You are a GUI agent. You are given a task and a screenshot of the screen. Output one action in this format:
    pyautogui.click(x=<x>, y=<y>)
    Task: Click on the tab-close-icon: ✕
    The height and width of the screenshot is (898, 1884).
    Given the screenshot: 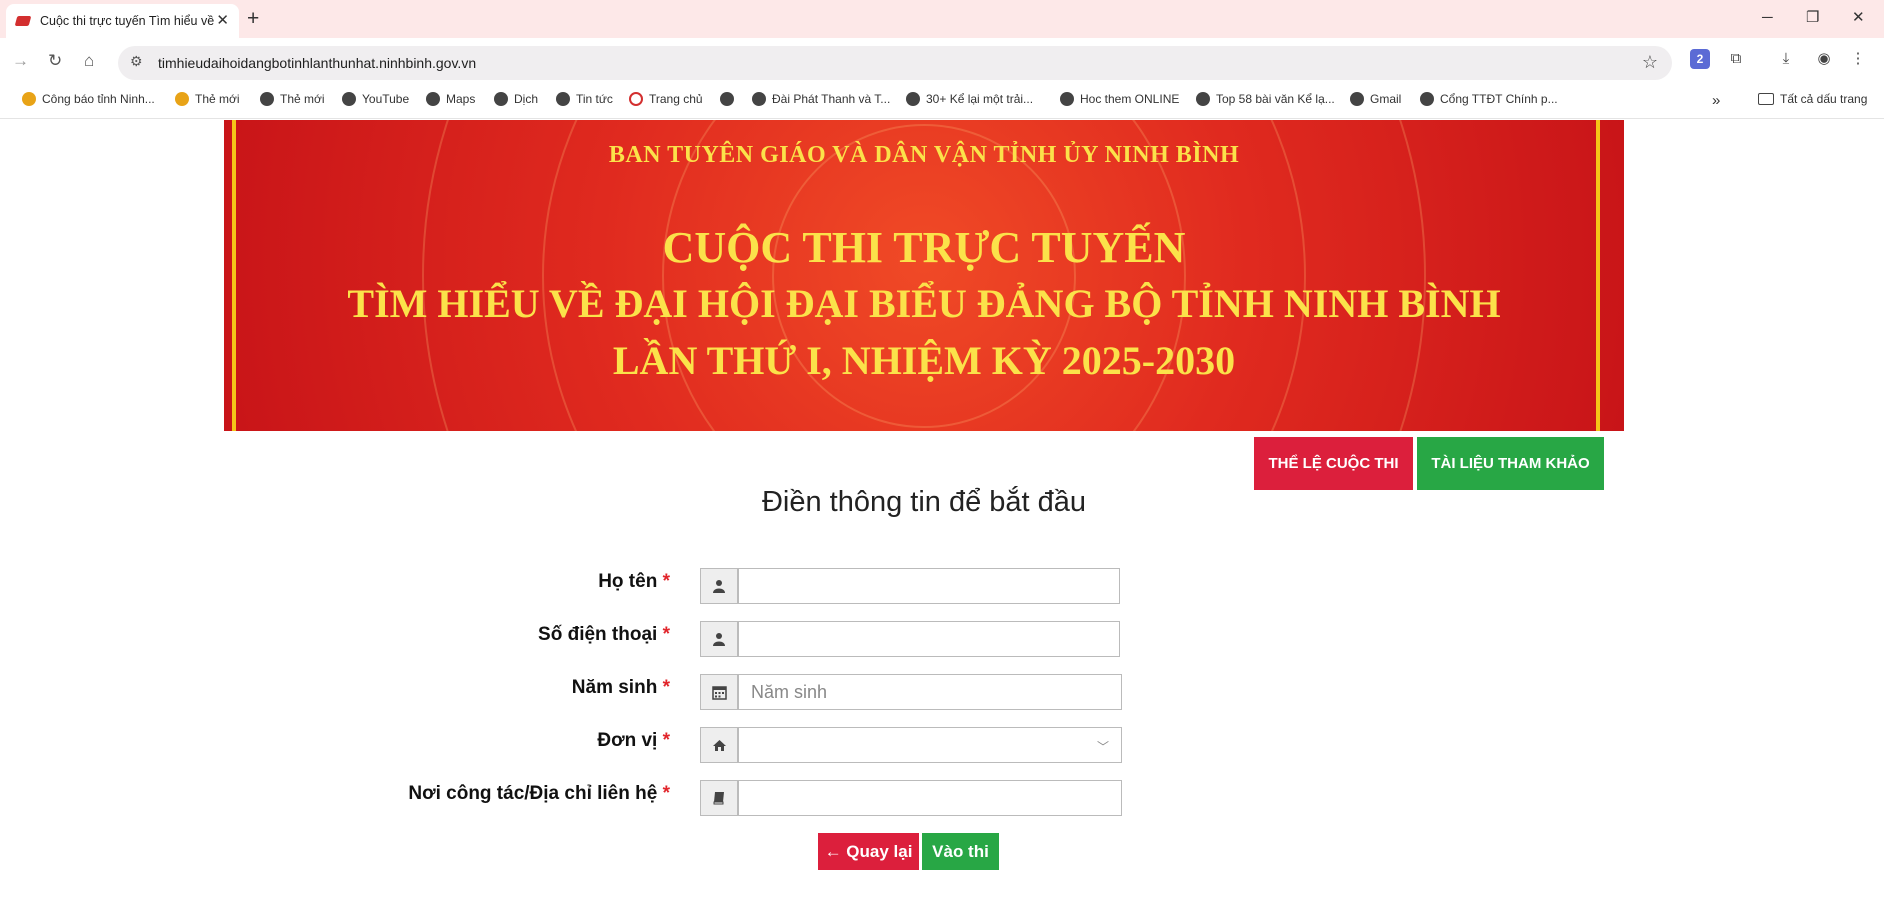 What is the action you would take?
    pyautogui.click(x=222, y=21)
    